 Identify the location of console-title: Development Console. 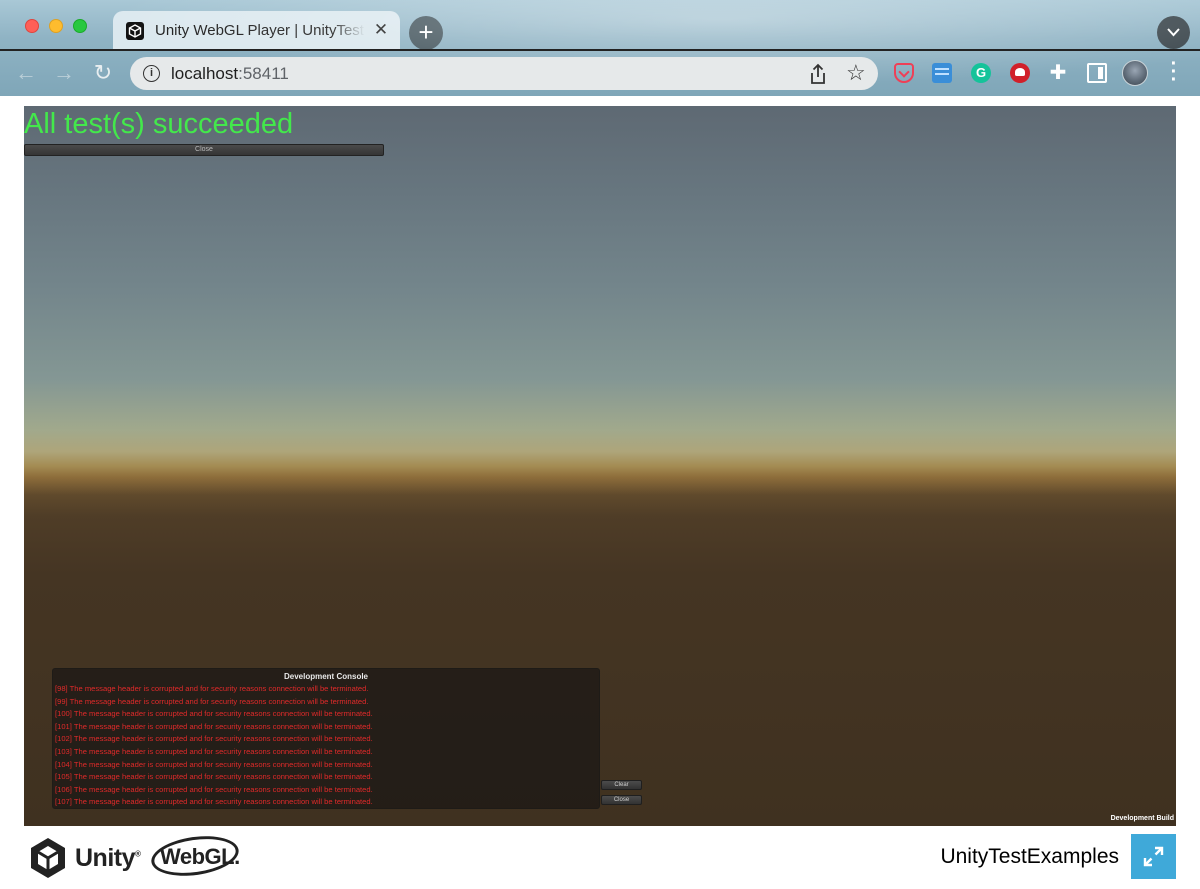
(325, 676).